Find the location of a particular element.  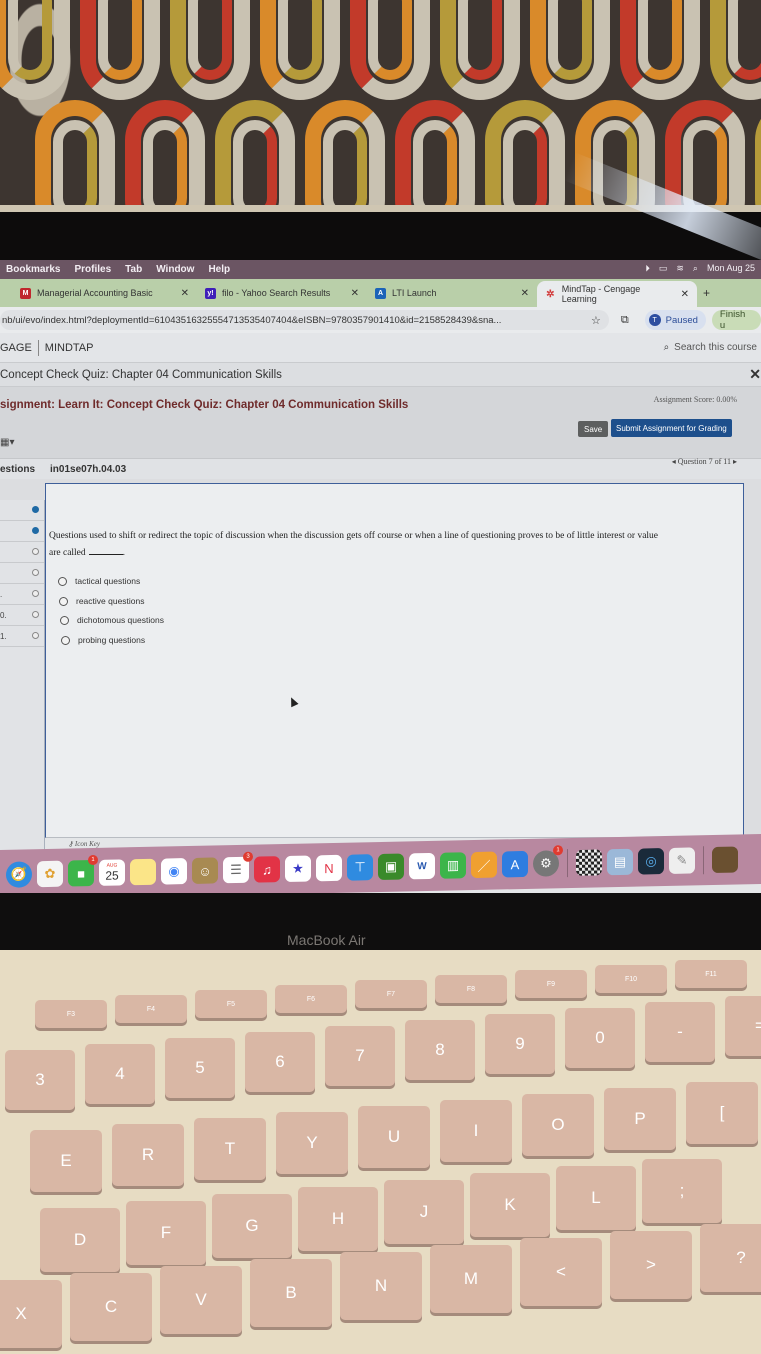

battery-icon: ▭ is located at coordinates (663, 268).